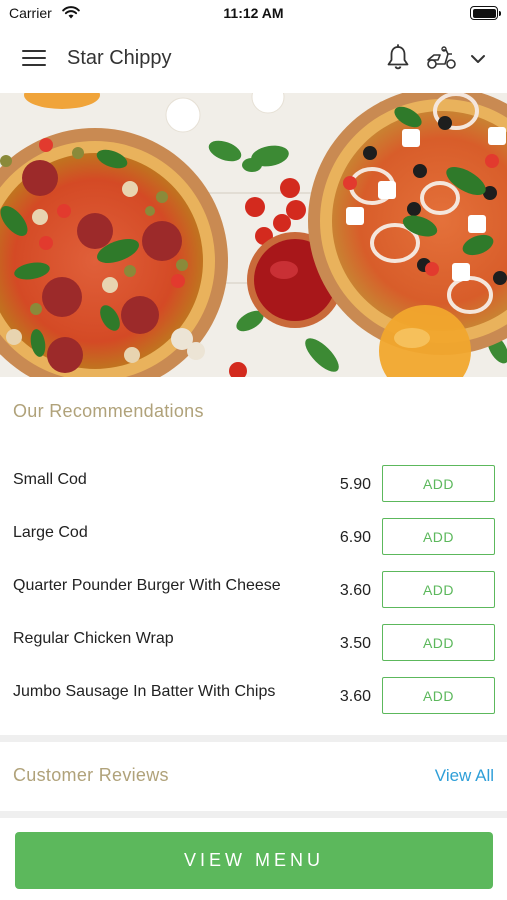  What do you see at coordinates (34, 59) in the screenshot?
I see `menu-icon` at bounding box center [34, 59].